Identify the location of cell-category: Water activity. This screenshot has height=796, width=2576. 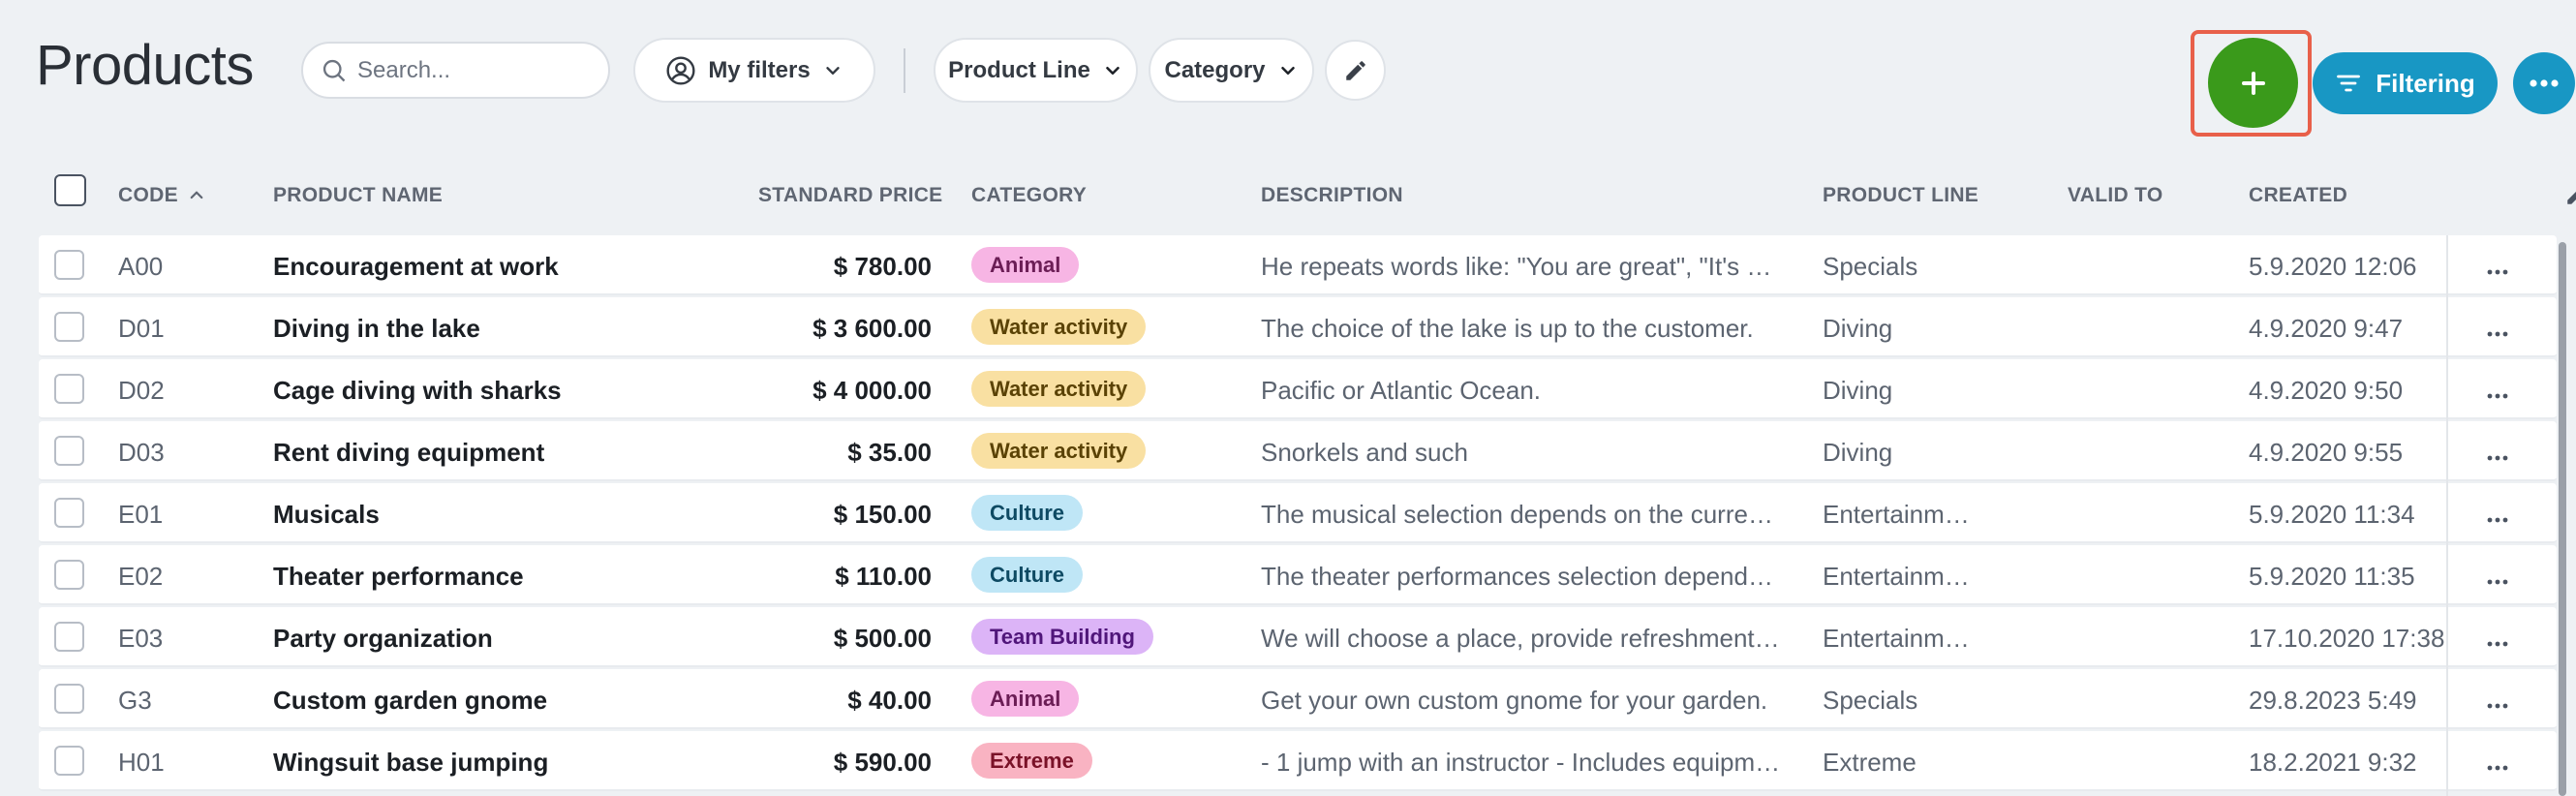
(1059, 451).